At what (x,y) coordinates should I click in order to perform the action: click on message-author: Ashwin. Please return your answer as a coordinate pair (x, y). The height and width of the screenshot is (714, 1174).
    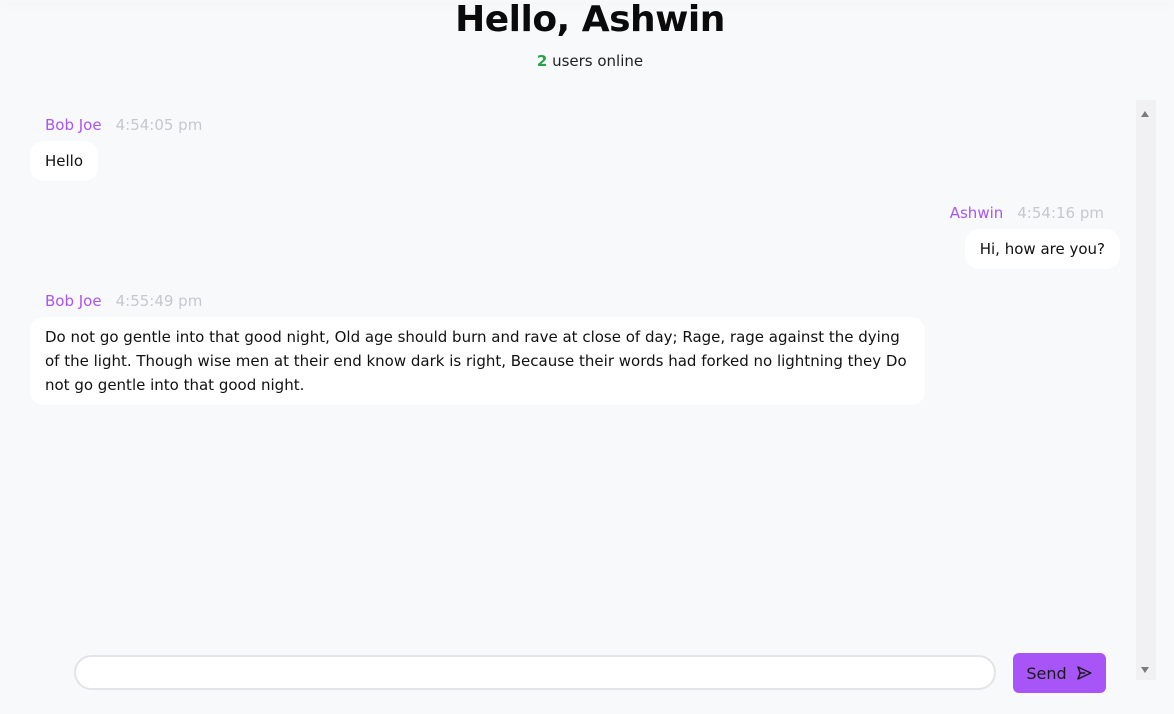
    Looking at the image, I should click on (976, 213).